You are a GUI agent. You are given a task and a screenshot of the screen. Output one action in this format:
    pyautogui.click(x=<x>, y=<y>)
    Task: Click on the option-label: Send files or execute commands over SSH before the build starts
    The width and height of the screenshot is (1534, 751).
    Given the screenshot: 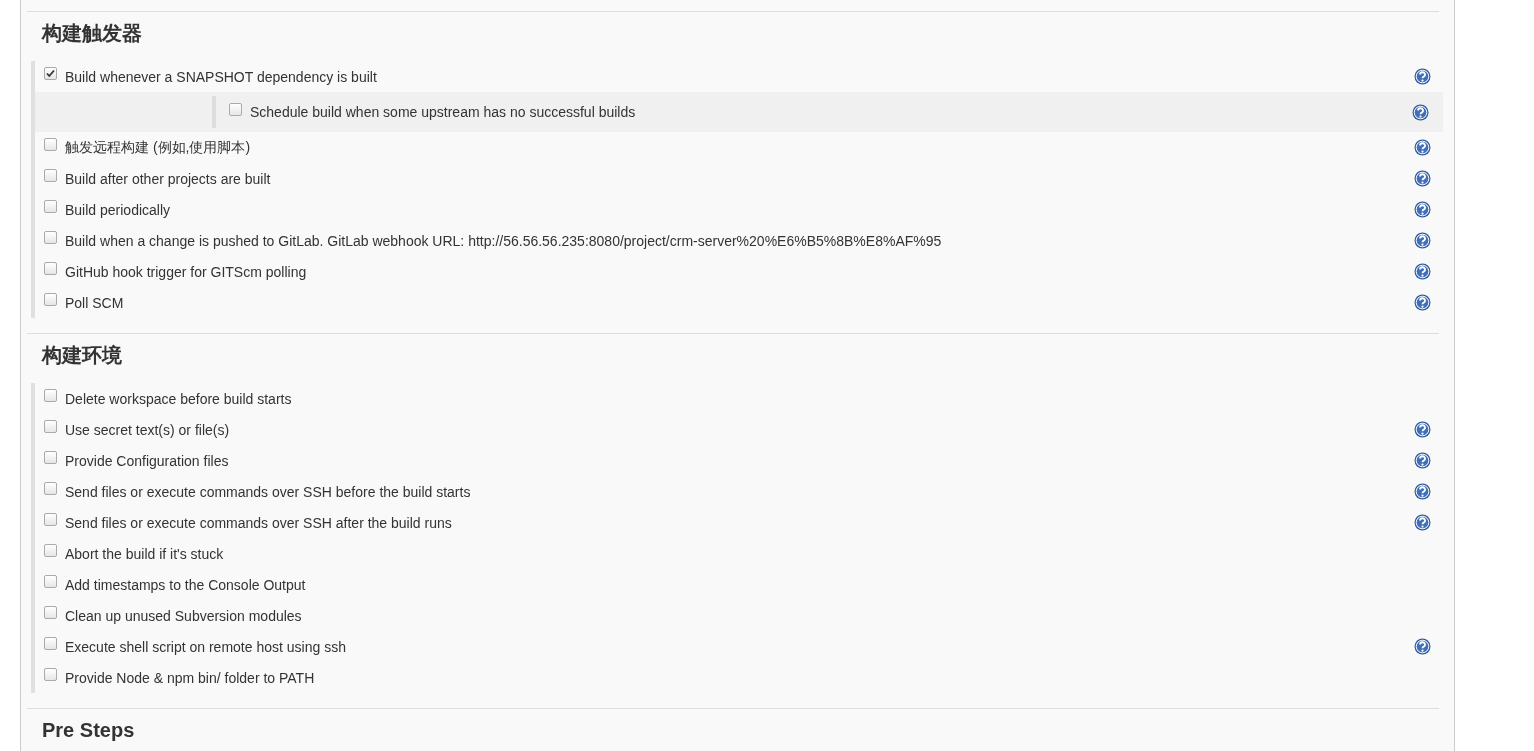 What is the action you would take?
    pyautogui.click(x=268, y=491)
    